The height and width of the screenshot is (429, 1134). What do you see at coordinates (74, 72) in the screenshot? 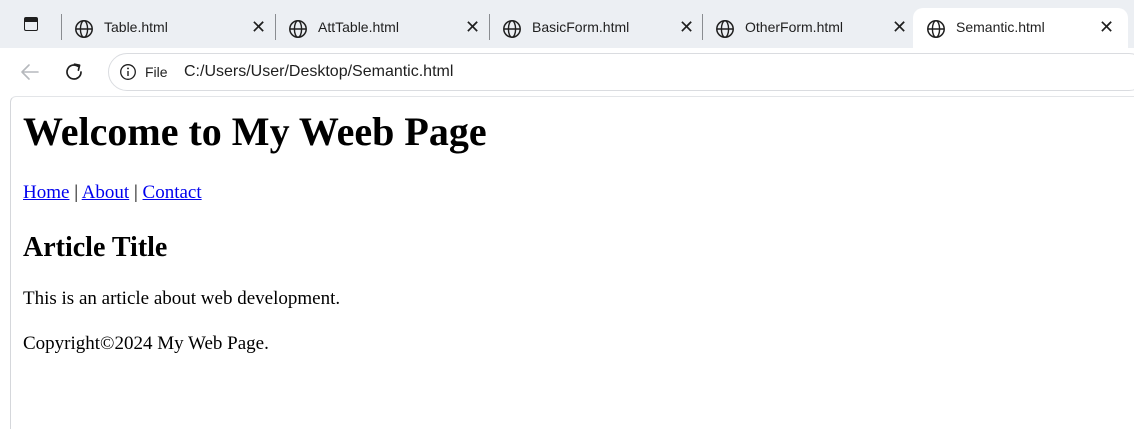
I see `reload-icon` at bounding box center [74, 72].